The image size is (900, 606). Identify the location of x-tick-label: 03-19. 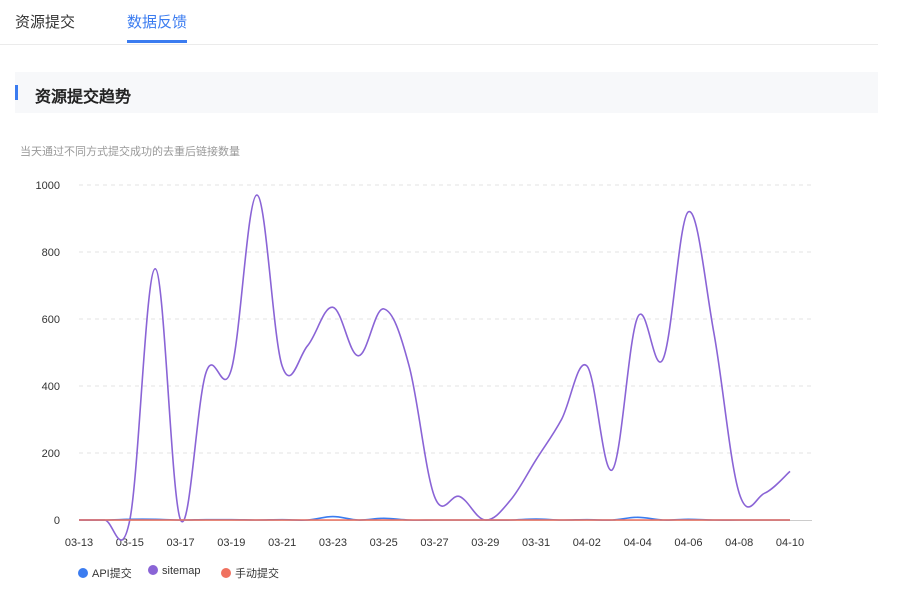
(231, 543).